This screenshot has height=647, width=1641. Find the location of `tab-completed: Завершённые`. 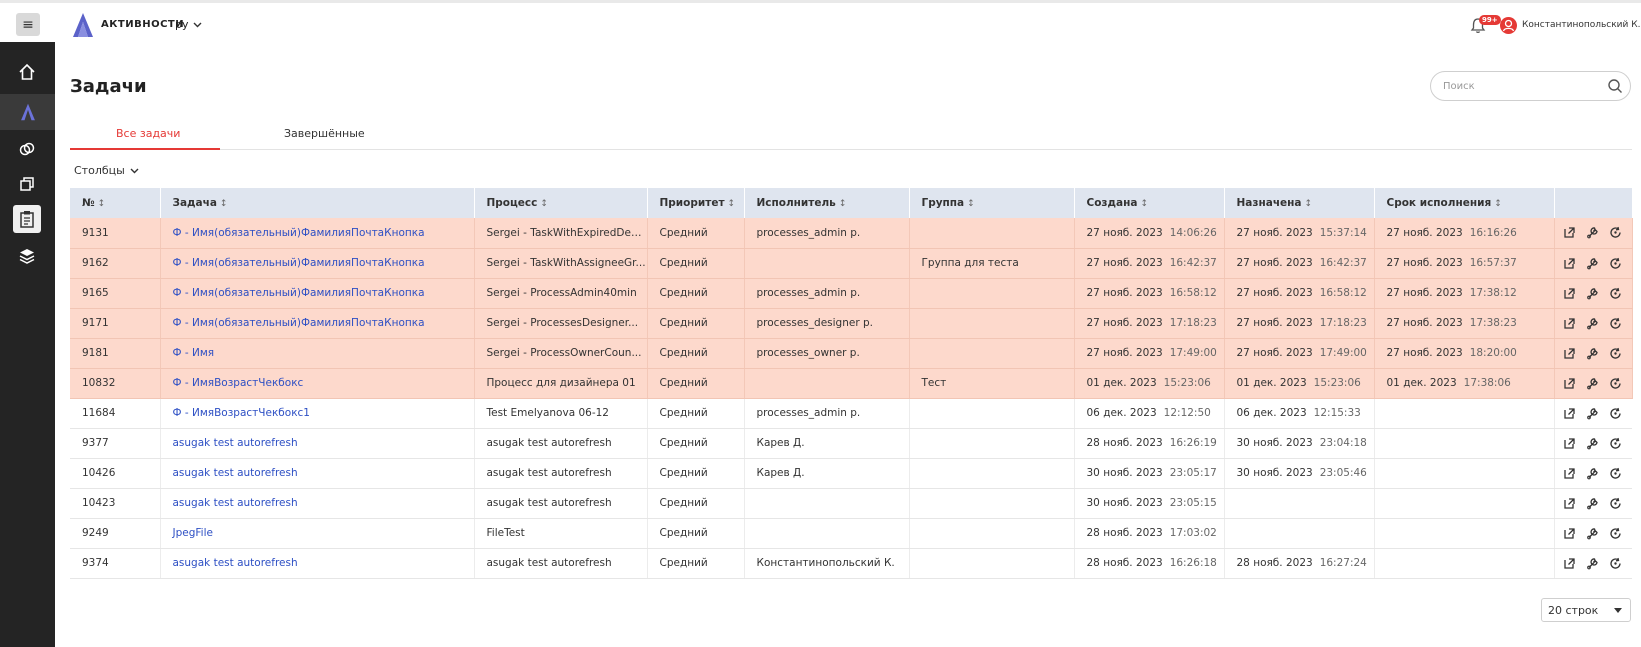

tab-completed: Завершённые is located at coordinates (324, 133).